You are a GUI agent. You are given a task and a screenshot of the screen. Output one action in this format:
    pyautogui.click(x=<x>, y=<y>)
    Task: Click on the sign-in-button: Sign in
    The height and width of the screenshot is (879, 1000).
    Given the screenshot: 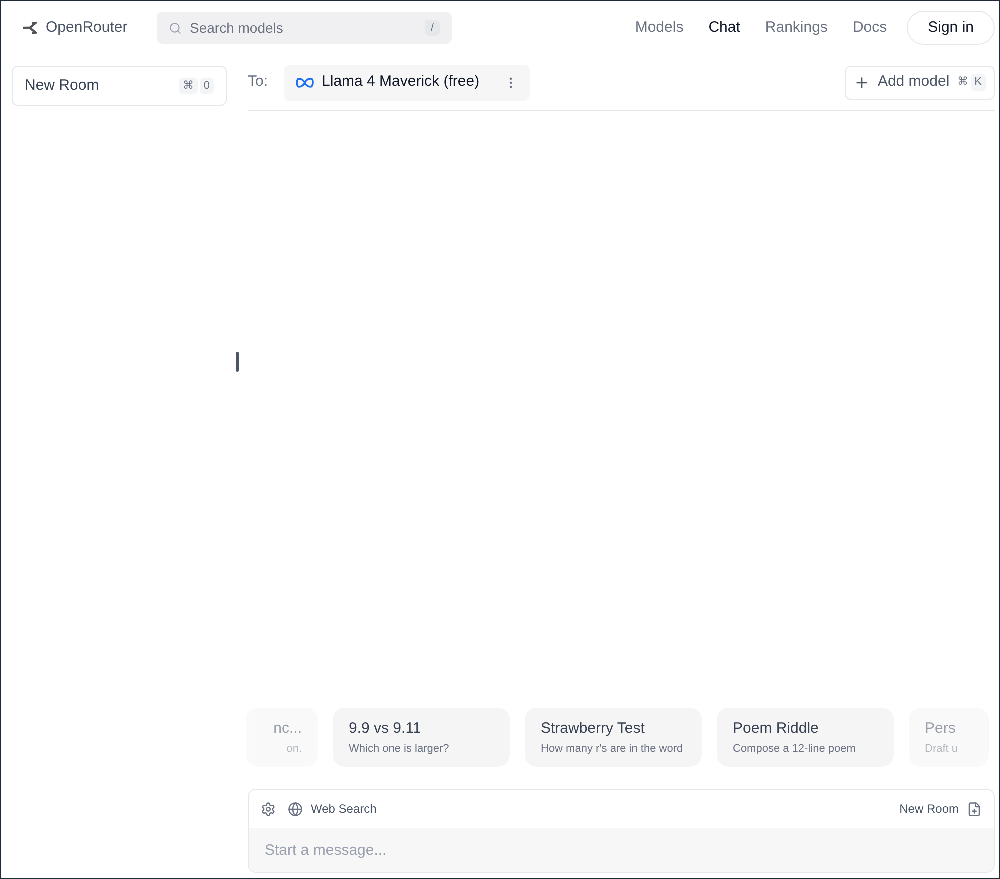 What is the action you would take?
    pyautogui.click(x=951, y=28)
    